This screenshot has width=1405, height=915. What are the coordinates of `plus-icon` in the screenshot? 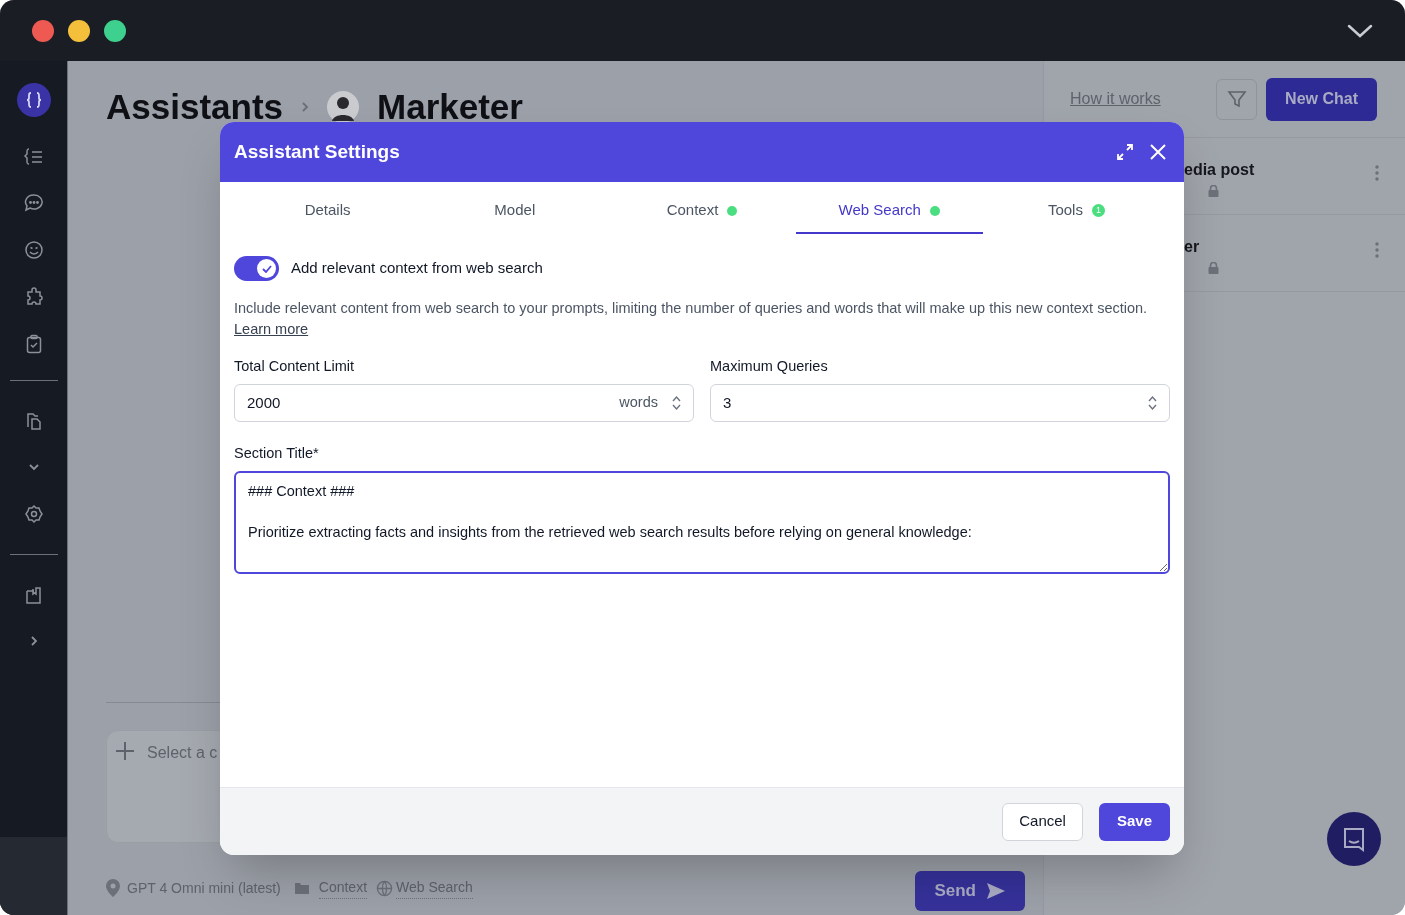 It's located at (125, 751).